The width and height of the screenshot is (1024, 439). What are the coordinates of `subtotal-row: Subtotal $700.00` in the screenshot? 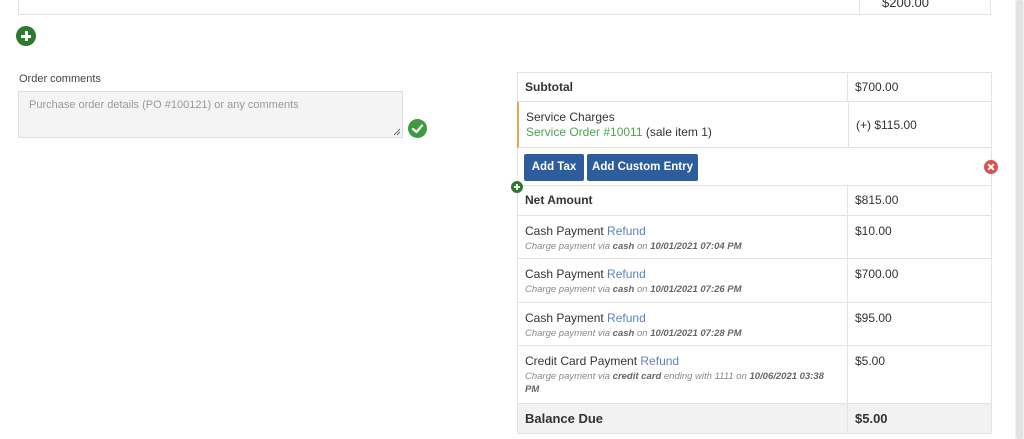 It's located at (754, 87).